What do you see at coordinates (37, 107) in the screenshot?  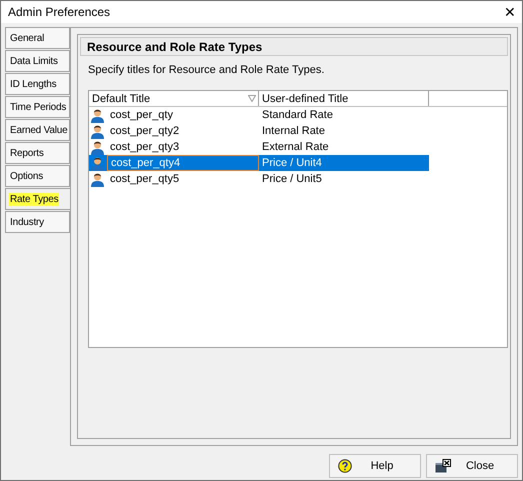 I see `tab: Time Periods` at bounding box center [37, 107].